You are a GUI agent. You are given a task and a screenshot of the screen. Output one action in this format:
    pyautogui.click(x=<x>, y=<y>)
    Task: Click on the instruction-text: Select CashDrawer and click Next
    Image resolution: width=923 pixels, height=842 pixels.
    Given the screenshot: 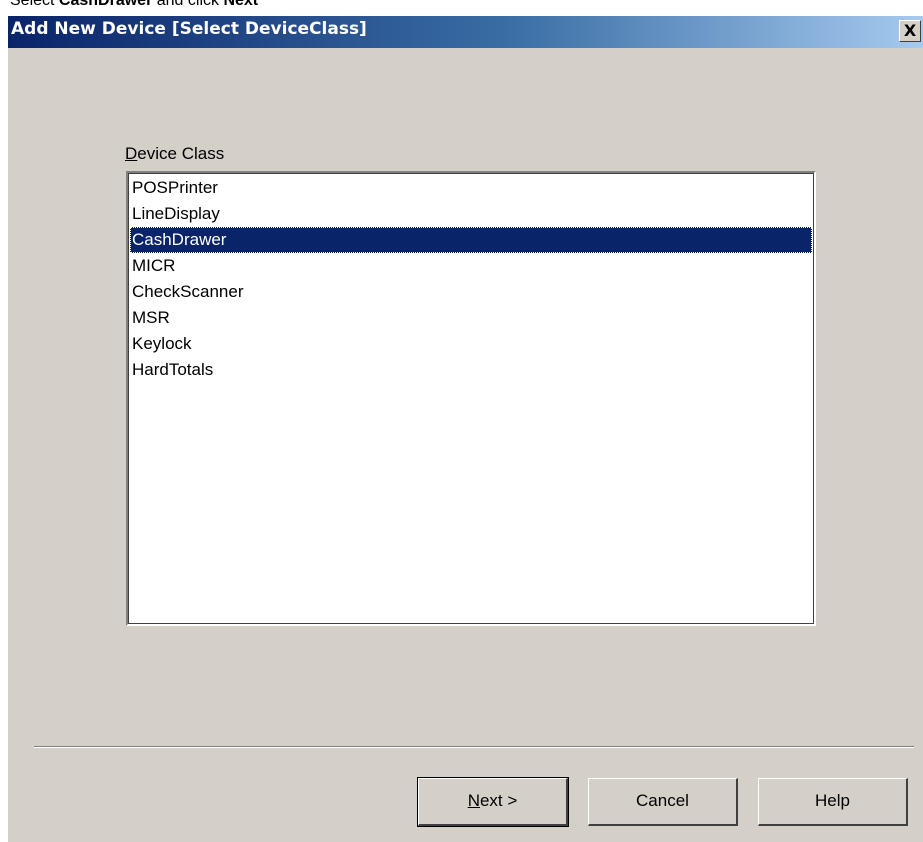 What is the action you would take?
    pyautogui.click(x=134, y=4)
    